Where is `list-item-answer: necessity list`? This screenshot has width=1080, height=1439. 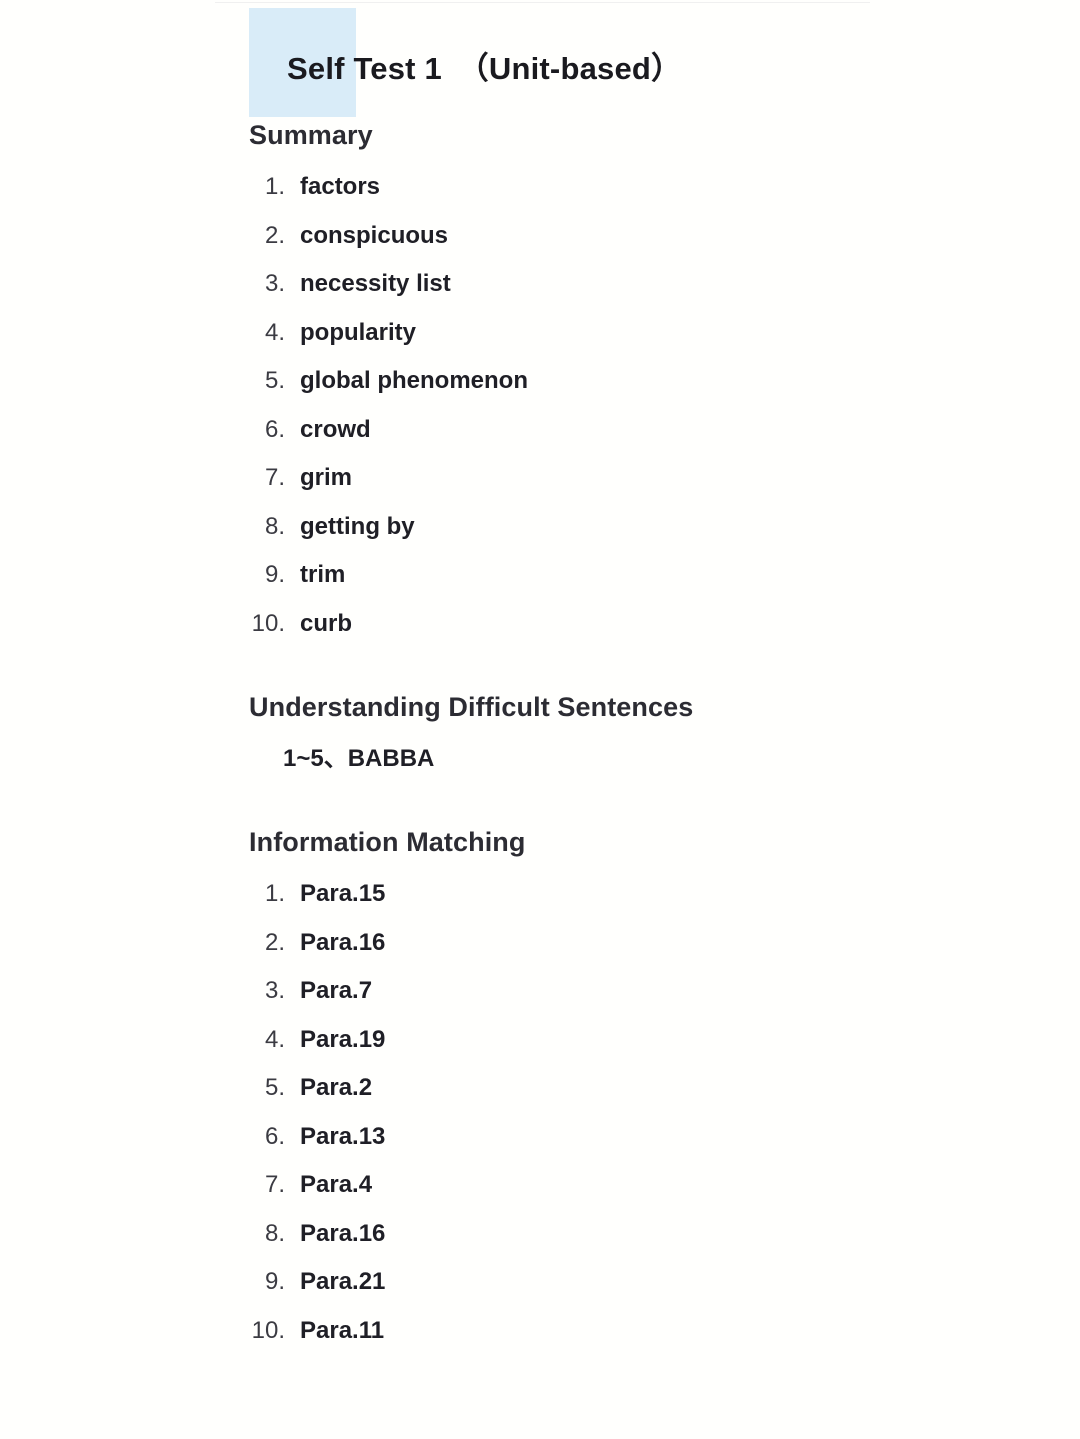
list-item-answer: necessity list is located at coordinates (375, 284).